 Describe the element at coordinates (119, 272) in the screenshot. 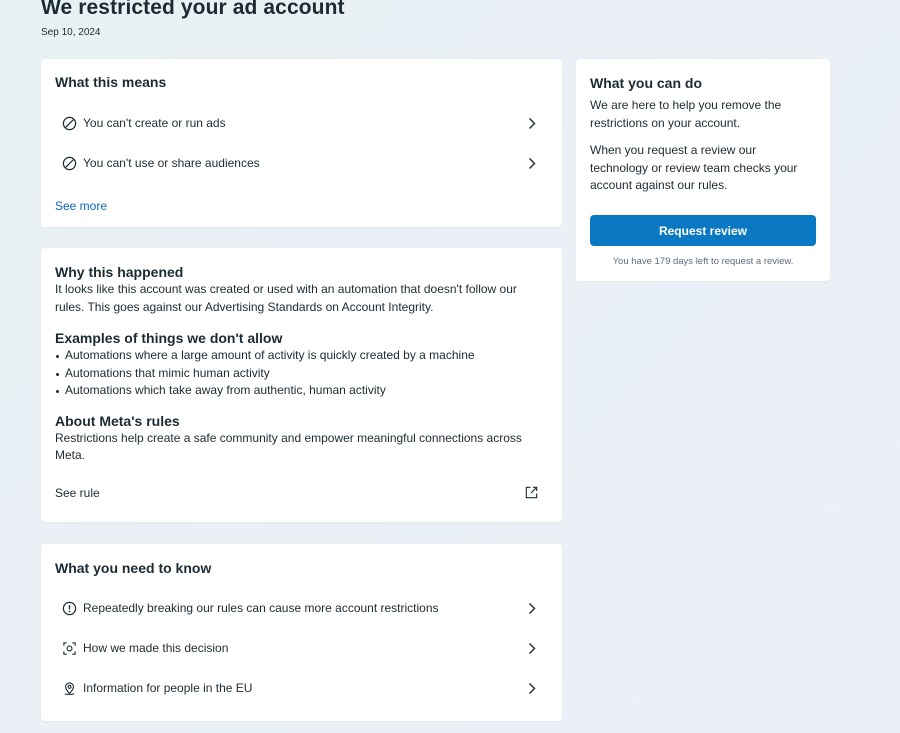

I see `why-this-happened-title: Why this happened` at that location.